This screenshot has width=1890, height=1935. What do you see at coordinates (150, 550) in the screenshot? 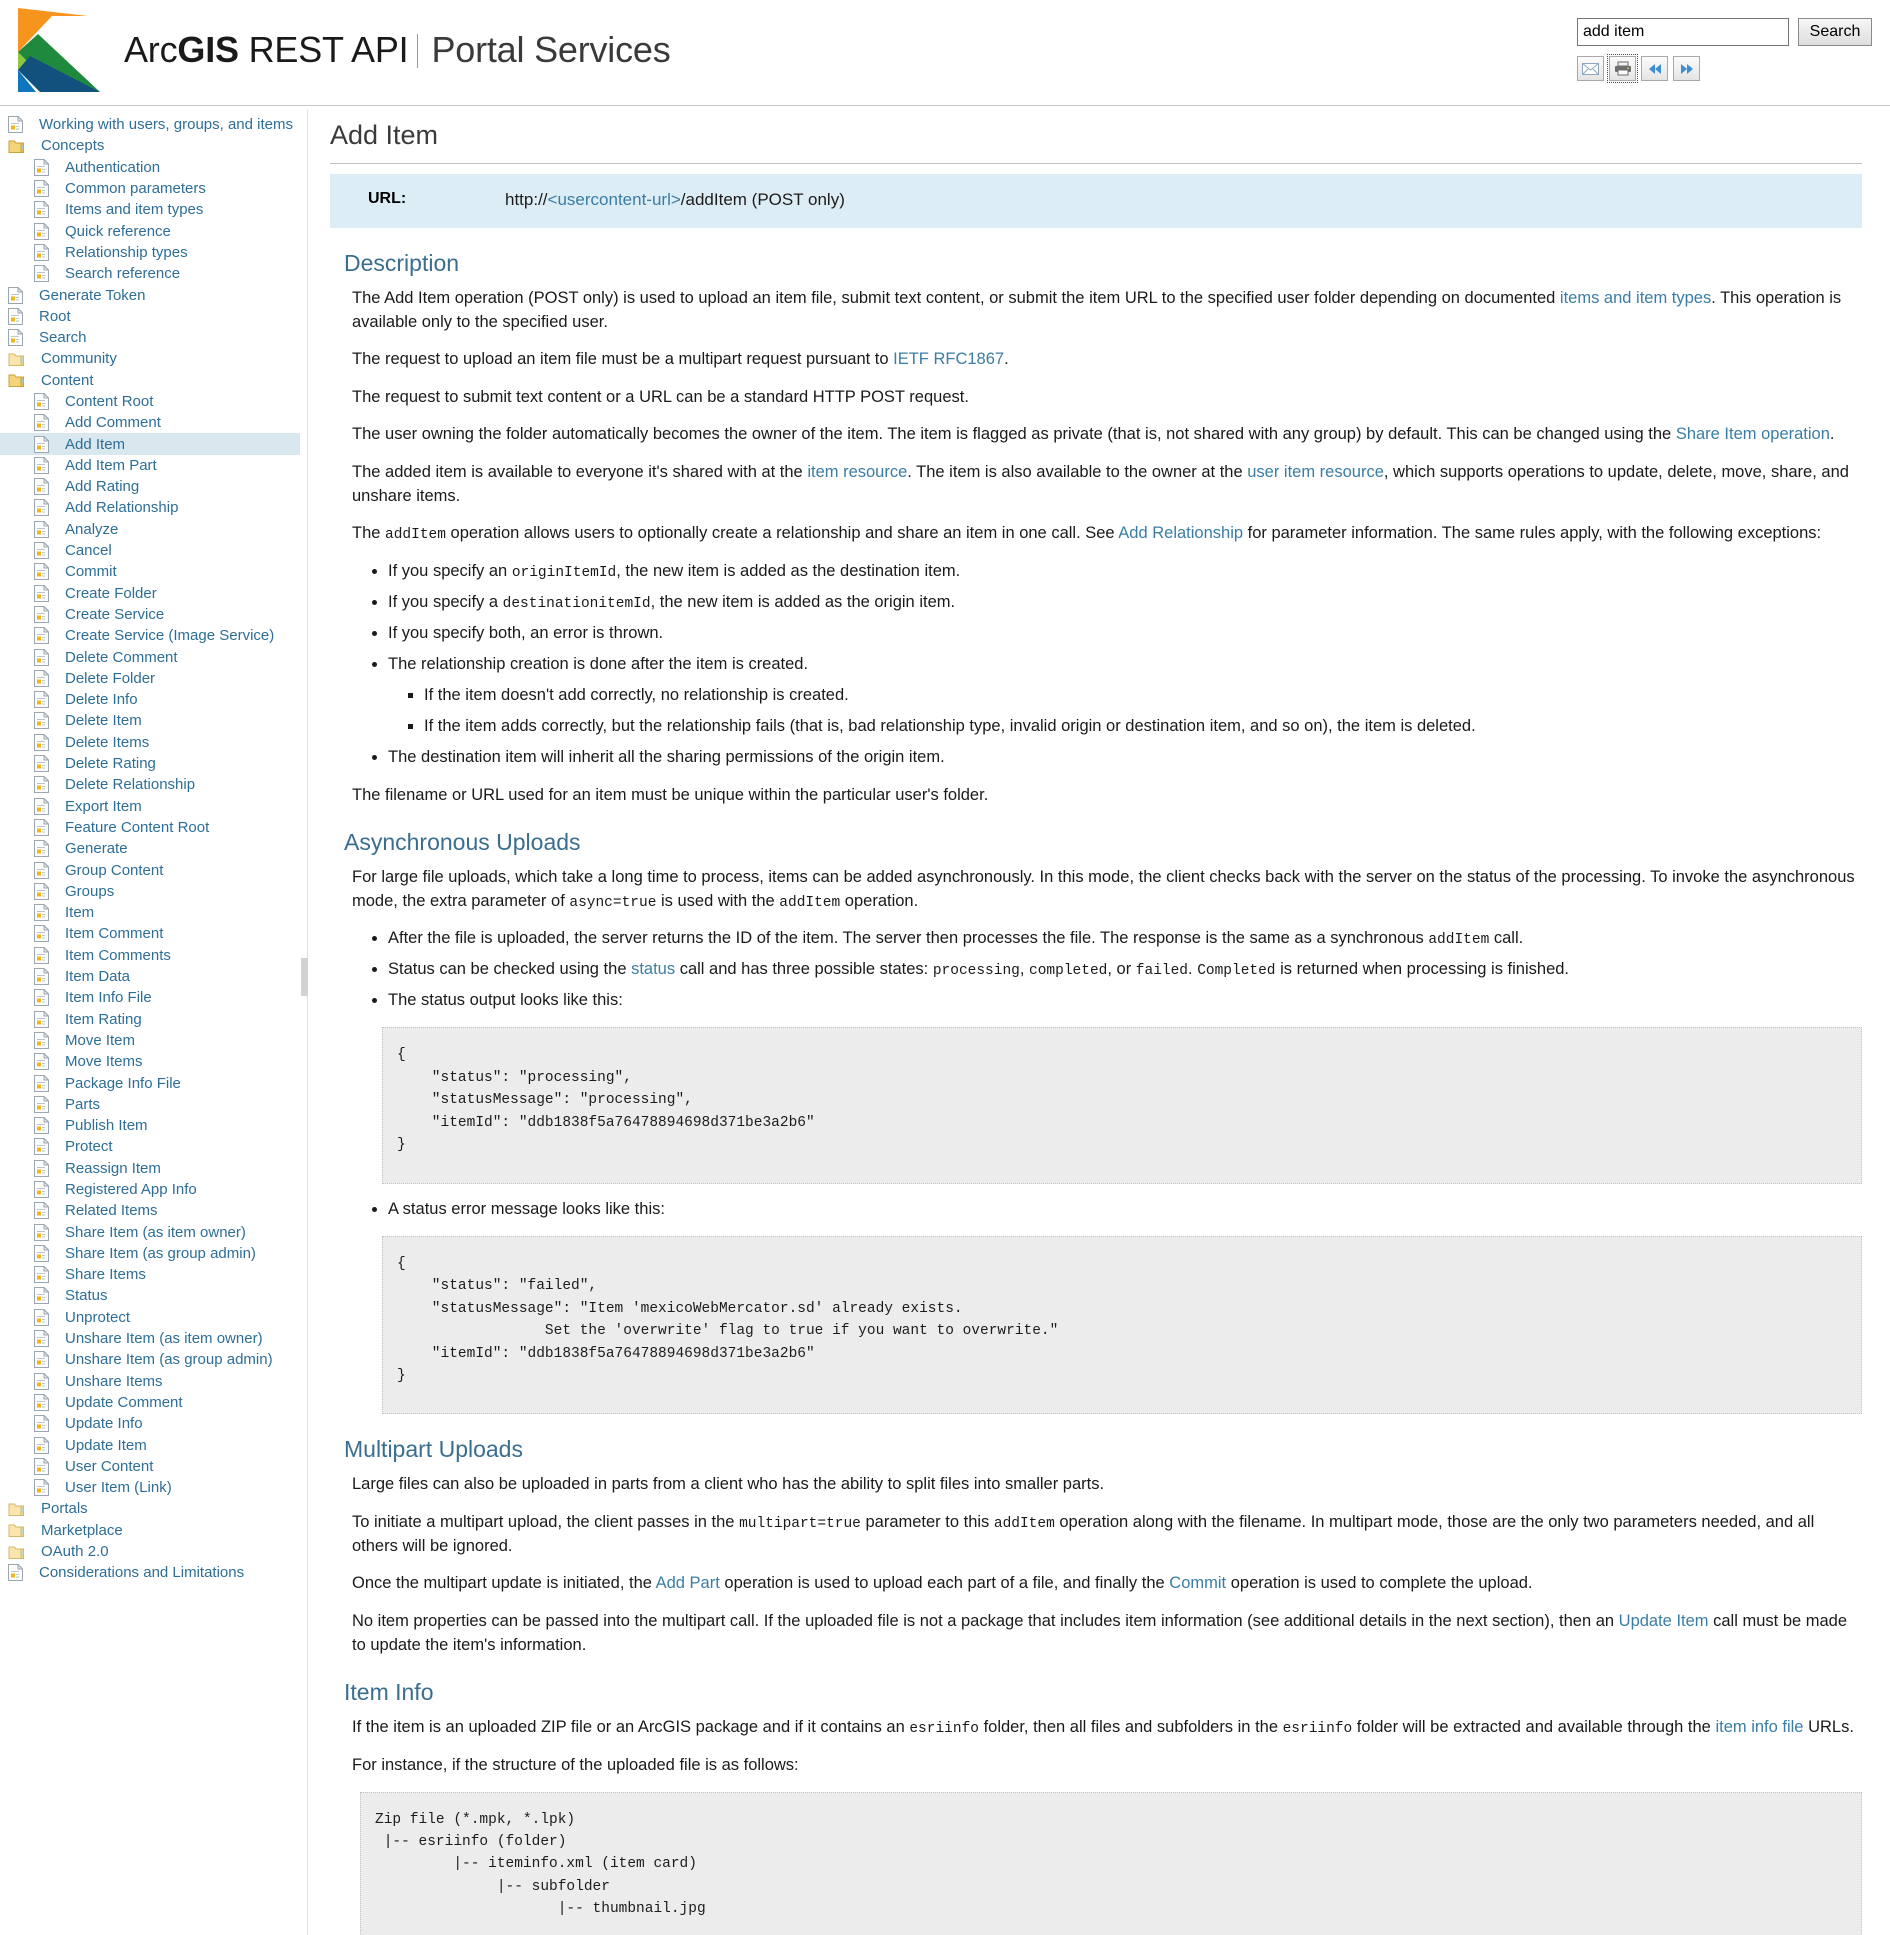
I see `sidebar-item-cancel: Cancel` at bounding box center [150, 550].